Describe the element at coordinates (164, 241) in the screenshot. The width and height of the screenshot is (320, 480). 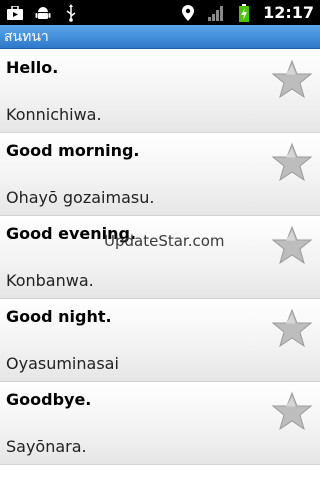
I see `watermark-text: UpdateStar.com` at that location.